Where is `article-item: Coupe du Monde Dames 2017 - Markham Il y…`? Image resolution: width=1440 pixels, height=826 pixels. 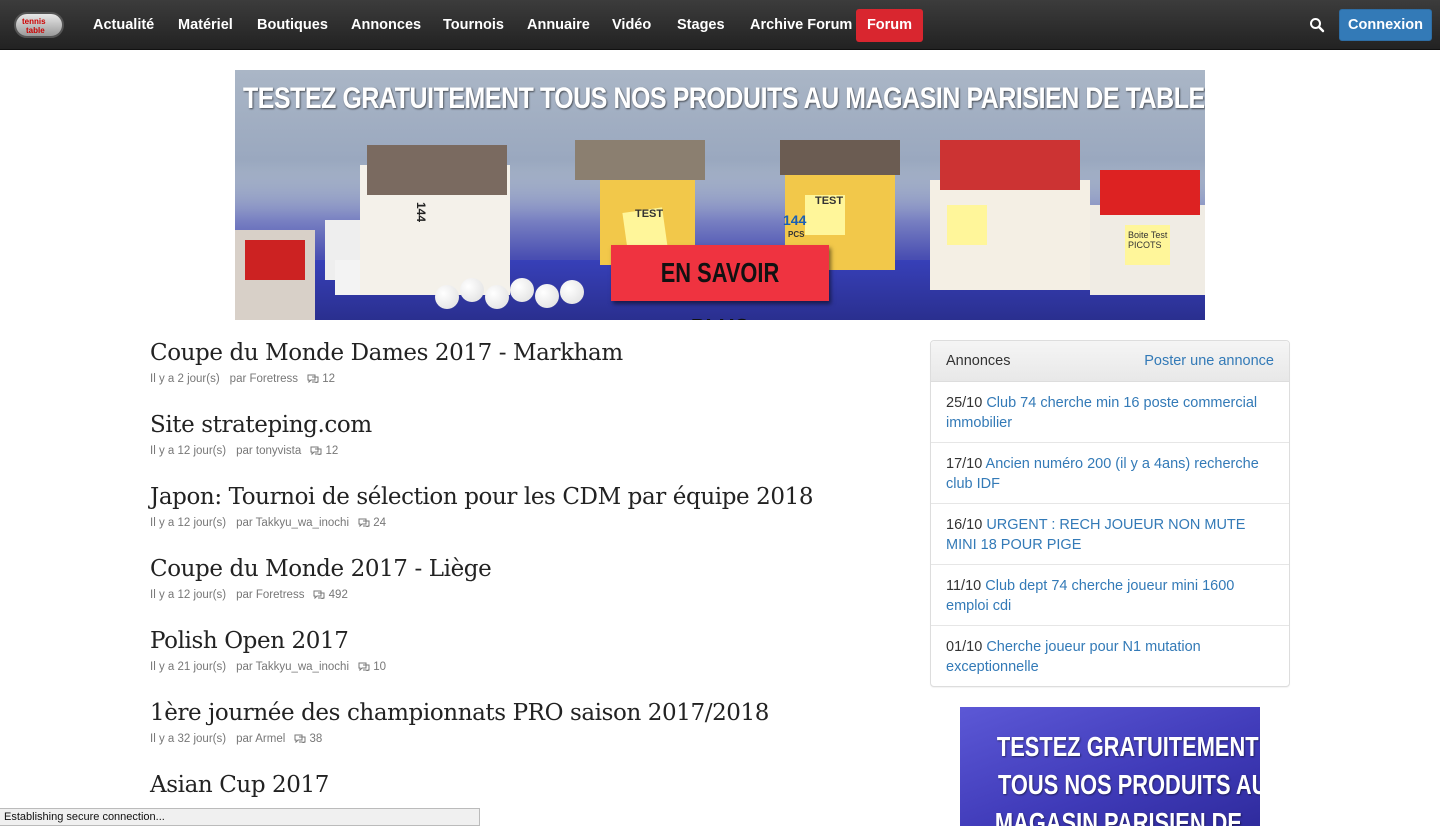
article-item: Coupe du Monde Dames 2017 - Markham Il y… is located at coordinates (520, 362).